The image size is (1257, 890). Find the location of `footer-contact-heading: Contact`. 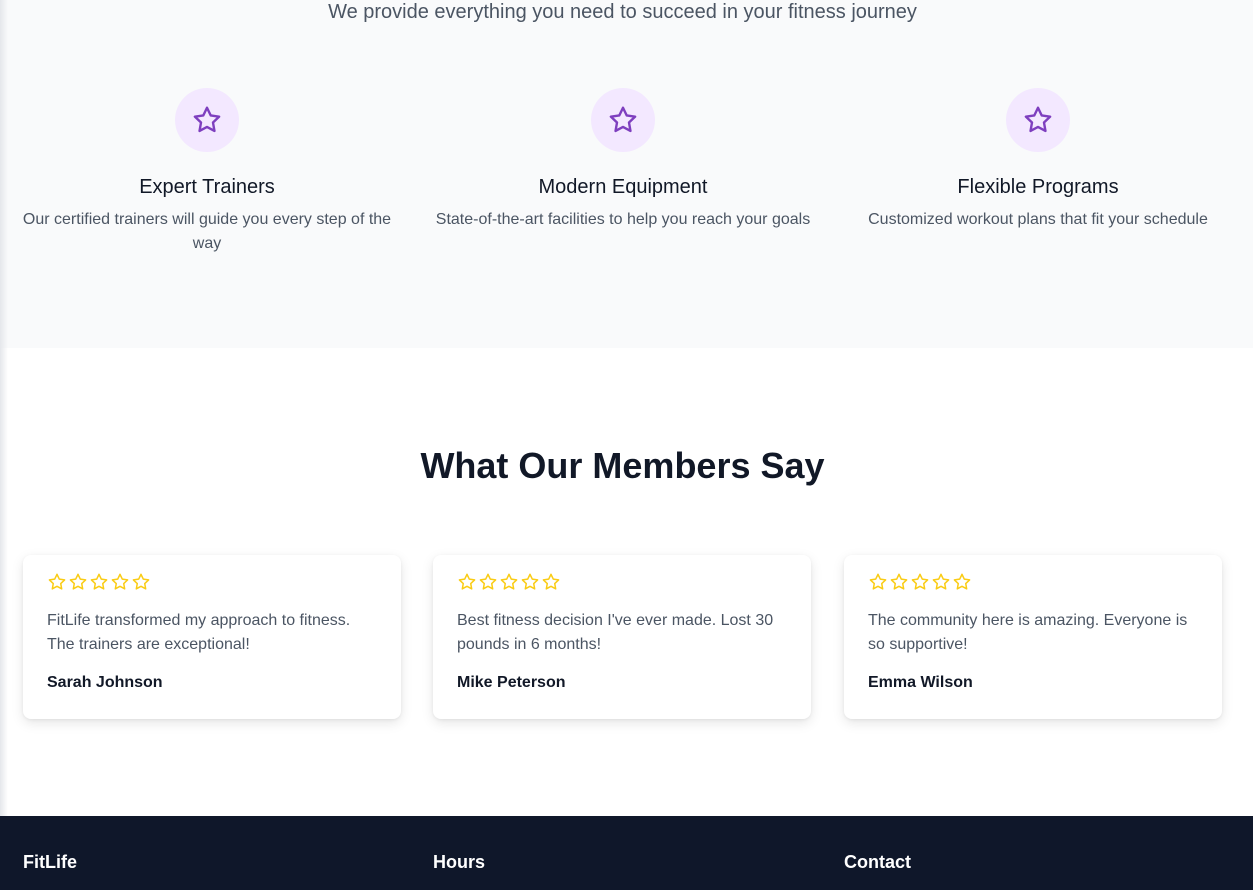

footer-contact-heading: Contact is located at coordinates (877, 862).